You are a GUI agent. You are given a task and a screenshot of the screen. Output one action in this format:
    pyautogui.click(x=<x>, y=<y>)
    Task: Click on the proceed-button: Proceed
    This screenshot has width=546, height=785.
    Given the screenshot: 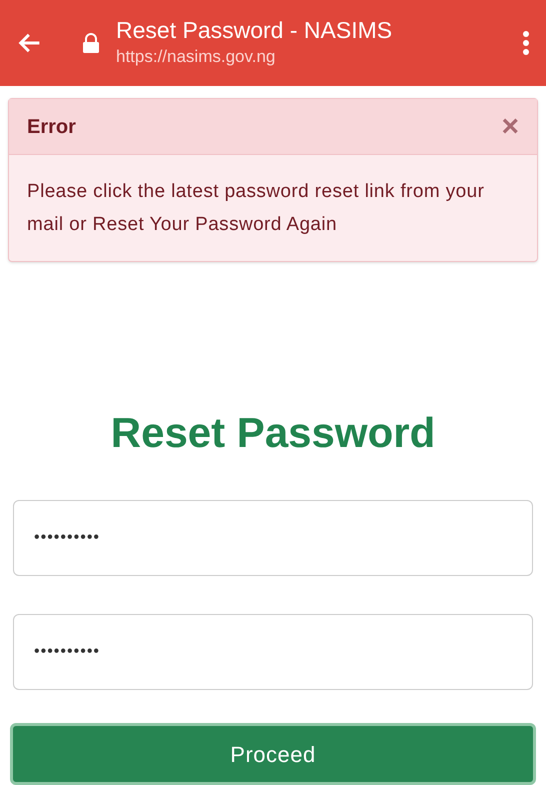 What is the action you would take?
    pyautogui.click(x=273, y=754)
    